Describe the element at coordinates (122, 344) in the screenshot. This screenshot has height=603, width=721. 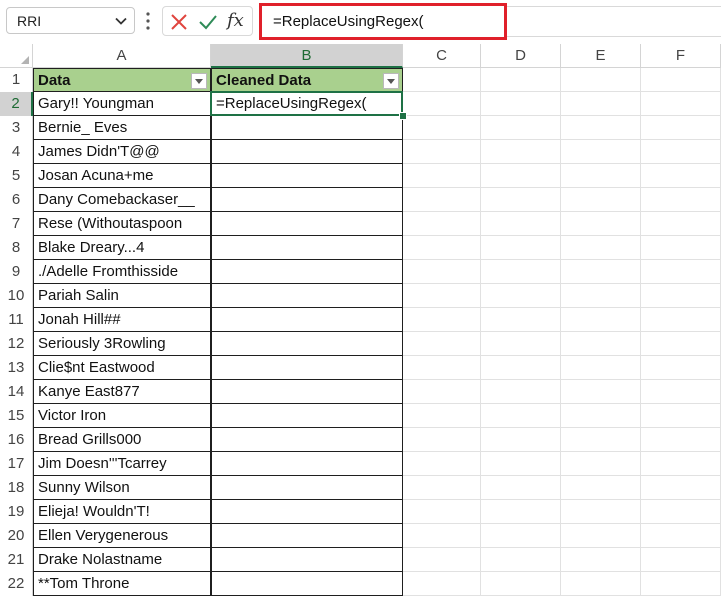
I see `data-cell: Seriously 3Rowling` at that location.